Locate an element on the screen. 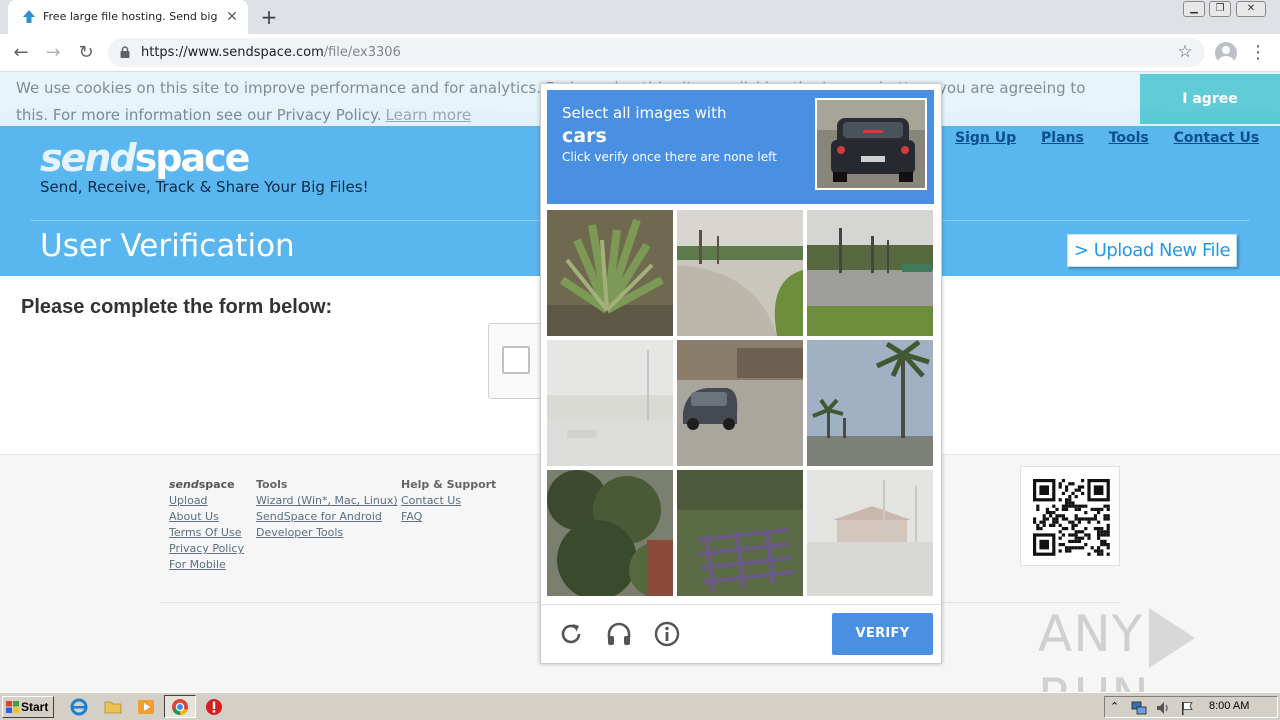 The width and height of the screenshot is (1280, 720). plans-link: Plans is located at coordinates (1062, 138).